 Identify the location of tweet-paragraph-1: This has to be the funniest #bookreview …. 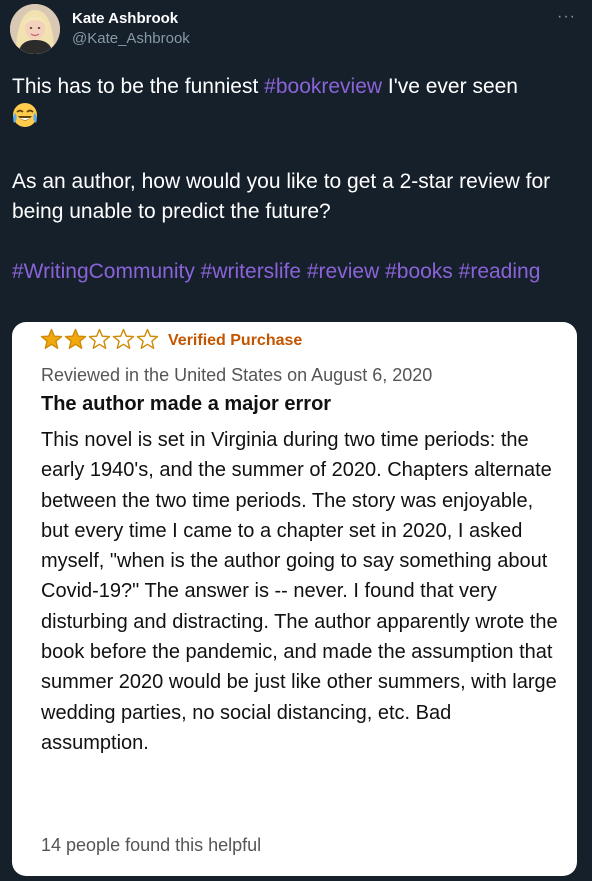
(297, 104).